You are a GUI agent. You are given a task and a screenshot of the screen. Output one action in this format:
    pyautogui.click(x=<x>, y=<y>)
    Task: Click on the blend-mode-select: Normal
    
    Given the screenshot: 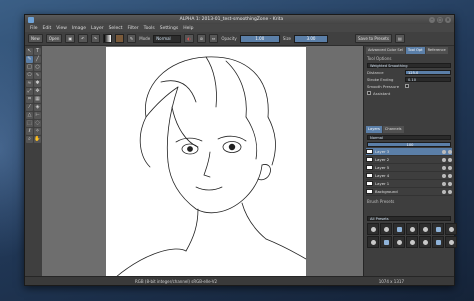 What is the action you would take?
    pyautogui.click(x=167, y=38)
    